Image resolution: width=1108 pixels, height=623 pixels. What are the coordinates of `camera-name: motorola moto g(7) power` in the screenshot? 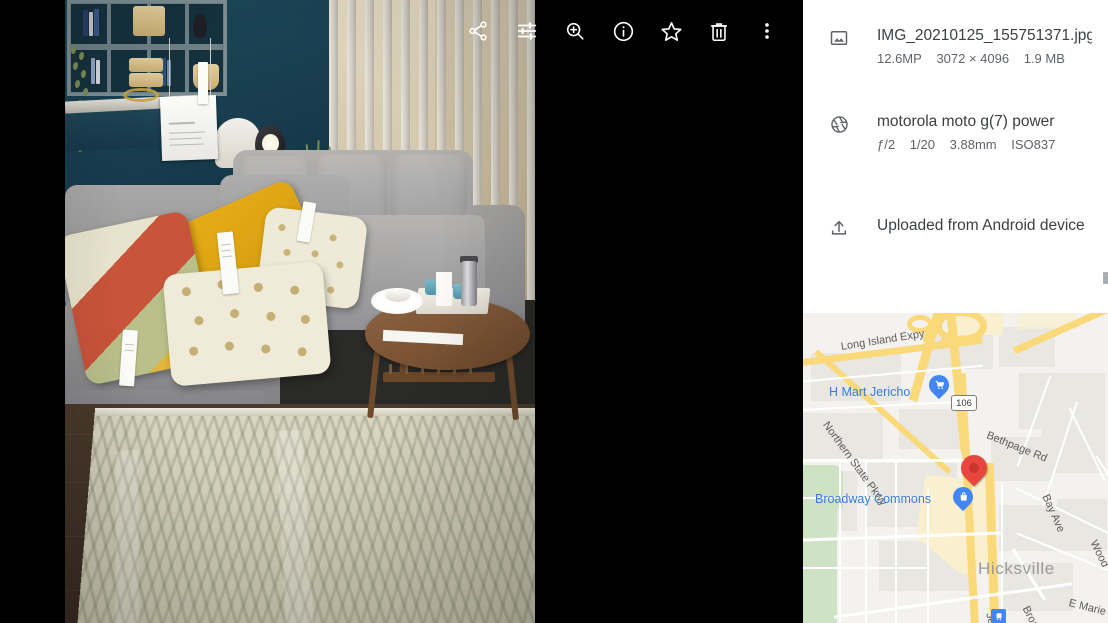 It's located at (966, 121).